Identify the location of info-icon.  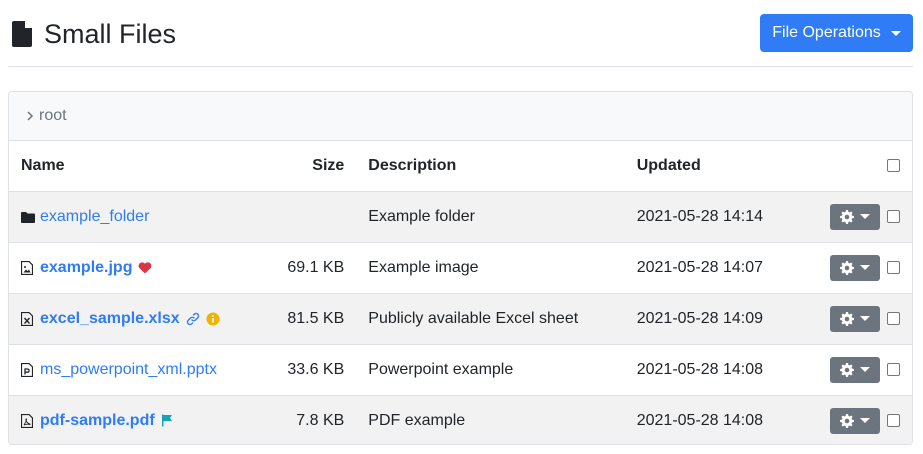
(213, 319).